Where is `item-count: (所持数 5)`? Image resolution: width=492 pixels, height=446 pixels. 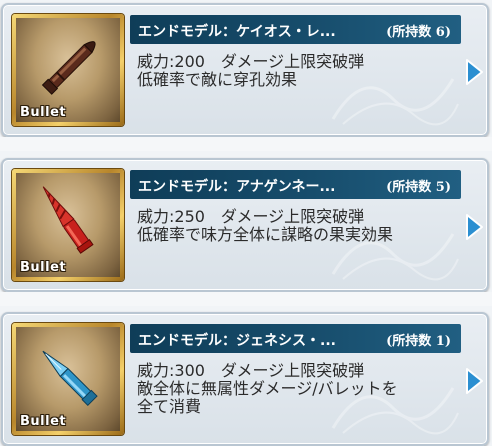 item-count: (所持数 5) is located at coordinates (418, 187).